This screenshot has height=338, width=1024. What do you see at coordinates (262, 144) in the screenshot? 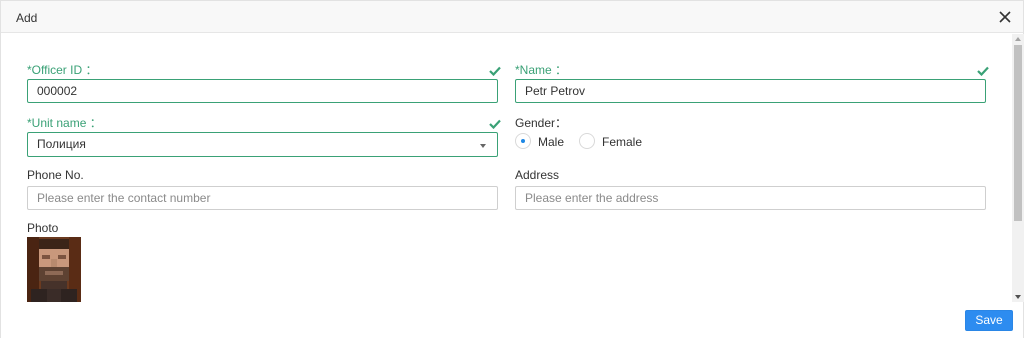
I see `unit-name-select: Полиция` at bounding box center [262, 144].